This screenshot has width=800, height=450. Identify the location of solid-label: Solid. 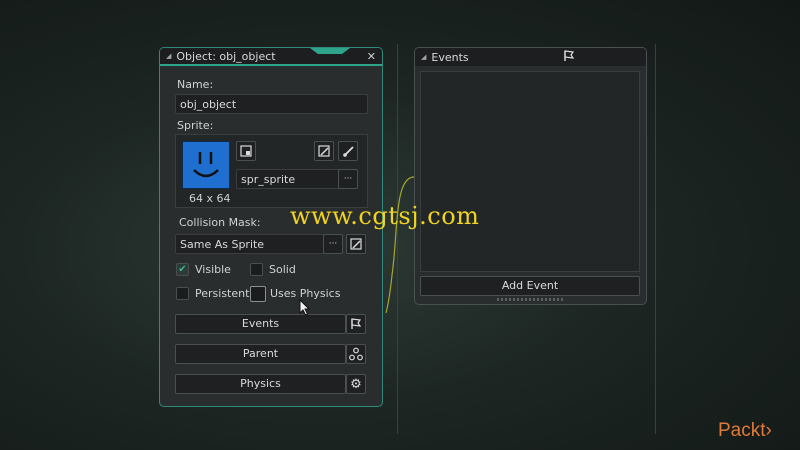
(282, 269).